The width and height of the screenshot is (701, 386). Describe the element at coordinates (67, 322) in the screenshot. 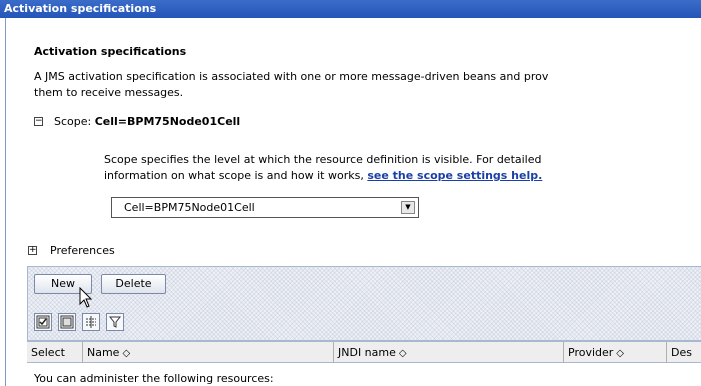

I see `deselect-all-icon` at that location.